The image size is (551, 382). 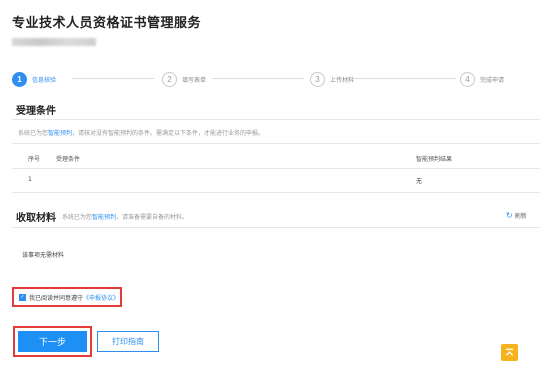 What do you see at coordinates (520, 216) in the screenshot?
I see `refresh-label: 刷新` at bounding box center [520, 216].